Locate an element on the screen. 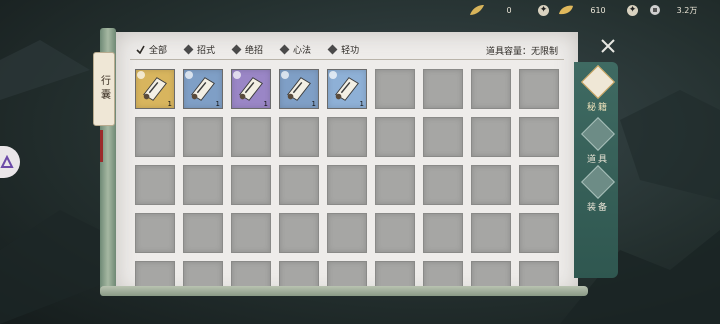  tab-secret-manuals: 秘籍 is located at coordinates (598, 89).